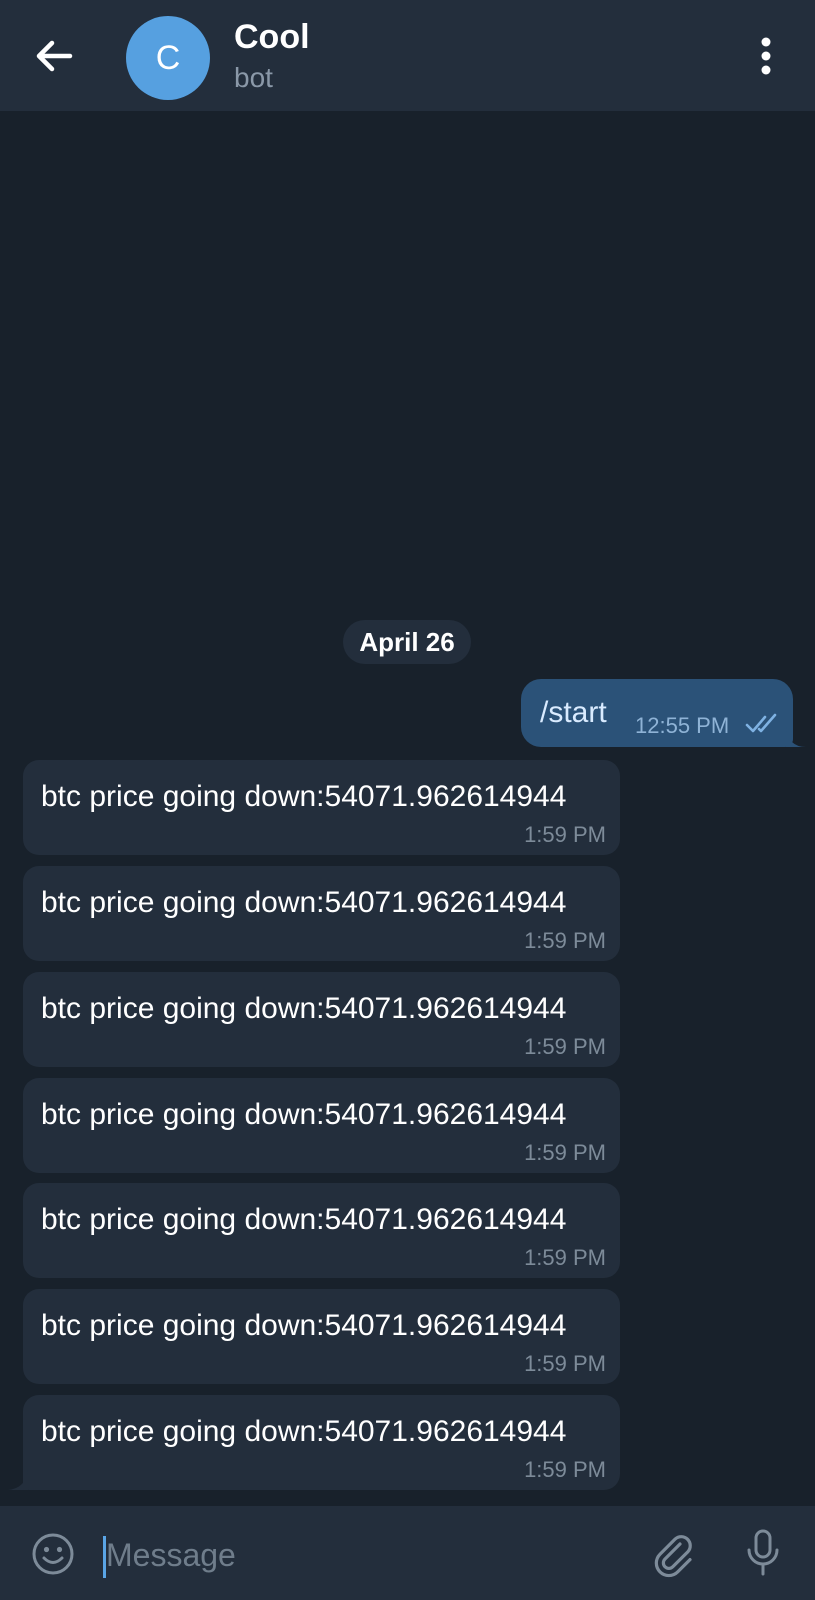 This screenshot has height=1600, width=815. I want to click on emoji-button, so click(53, 1554).